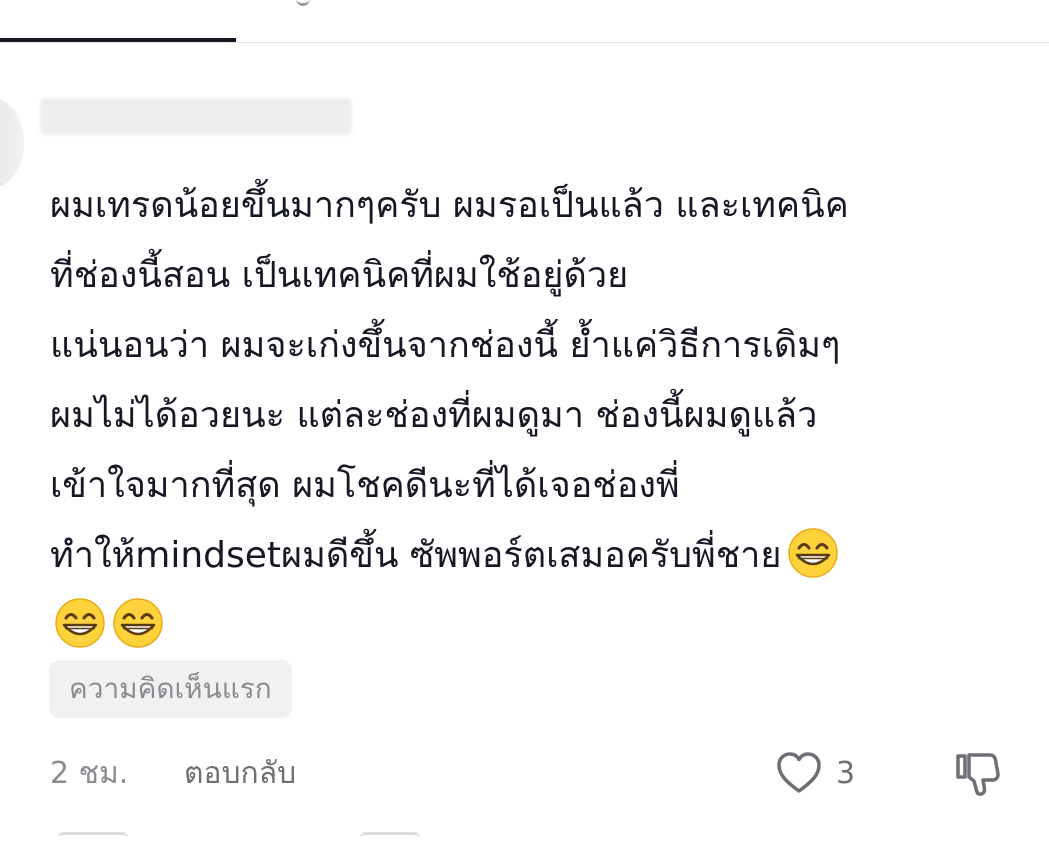 The image size is (1049, 845). What do you see at coordinates (196, 116) in the screenshot?
I see `username-redacted` at bounding box center [196, 116].